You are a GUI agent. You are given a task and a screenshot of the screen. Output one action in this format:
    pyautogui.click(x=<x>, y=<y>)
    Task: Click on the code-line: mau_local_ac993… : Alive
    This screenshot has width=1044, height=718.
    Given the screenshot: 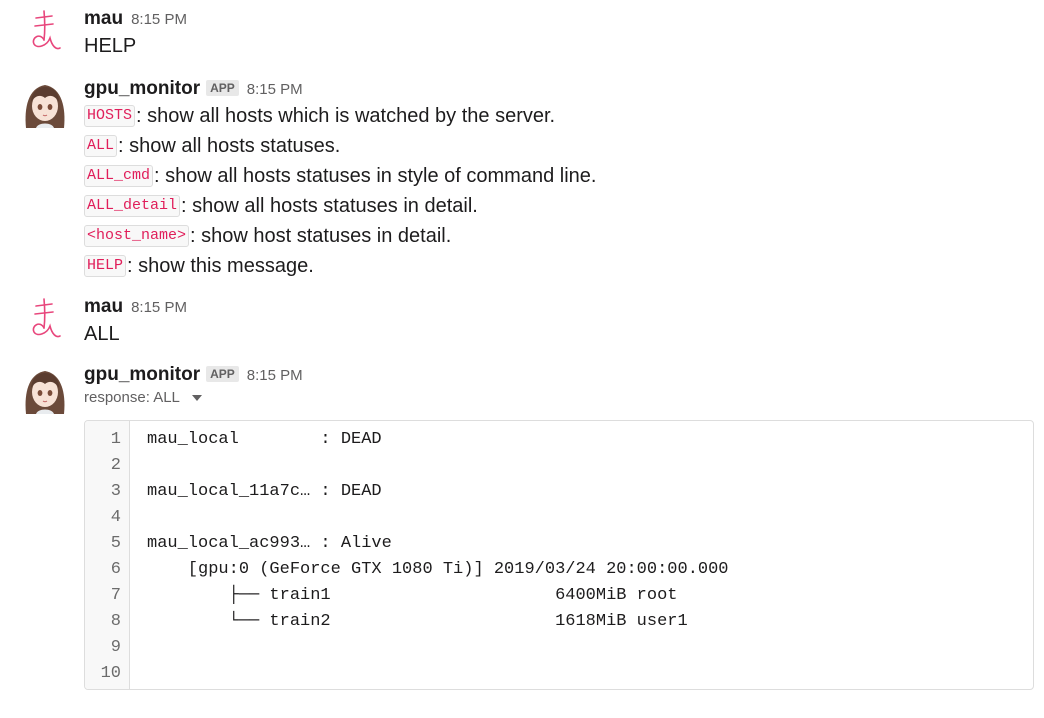 What is the action you would take?
    pyautogui.click(x=269, y=543)
    